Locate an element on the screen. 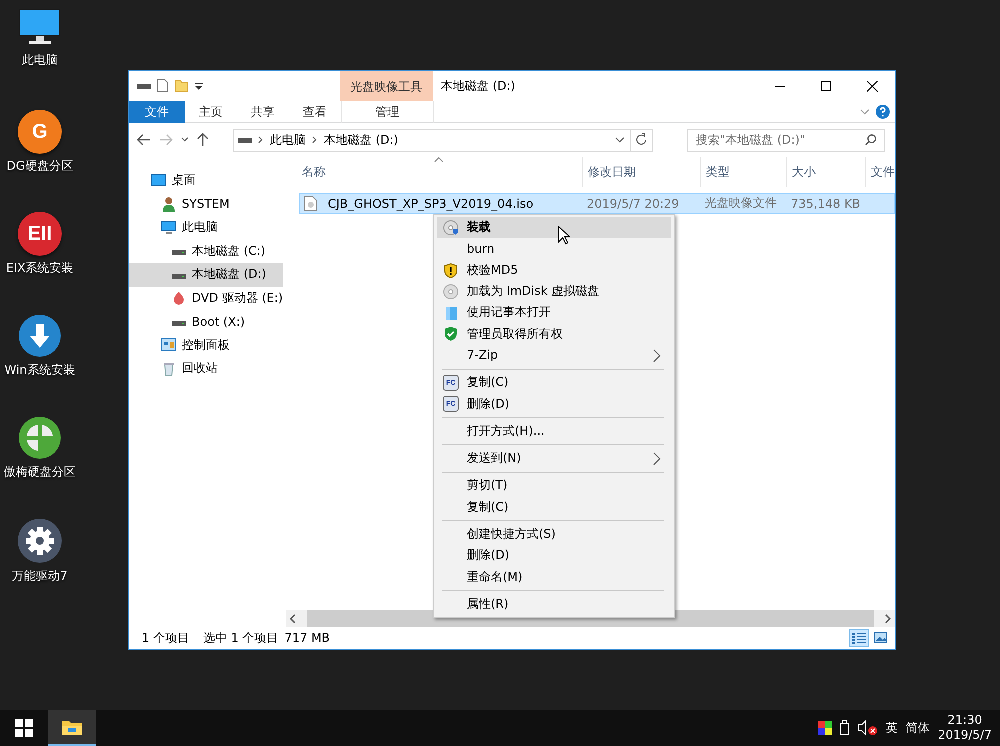 The image size is (1000, 746). desktop-icon-label: 此电脑 is located at coordinates (40, 60).